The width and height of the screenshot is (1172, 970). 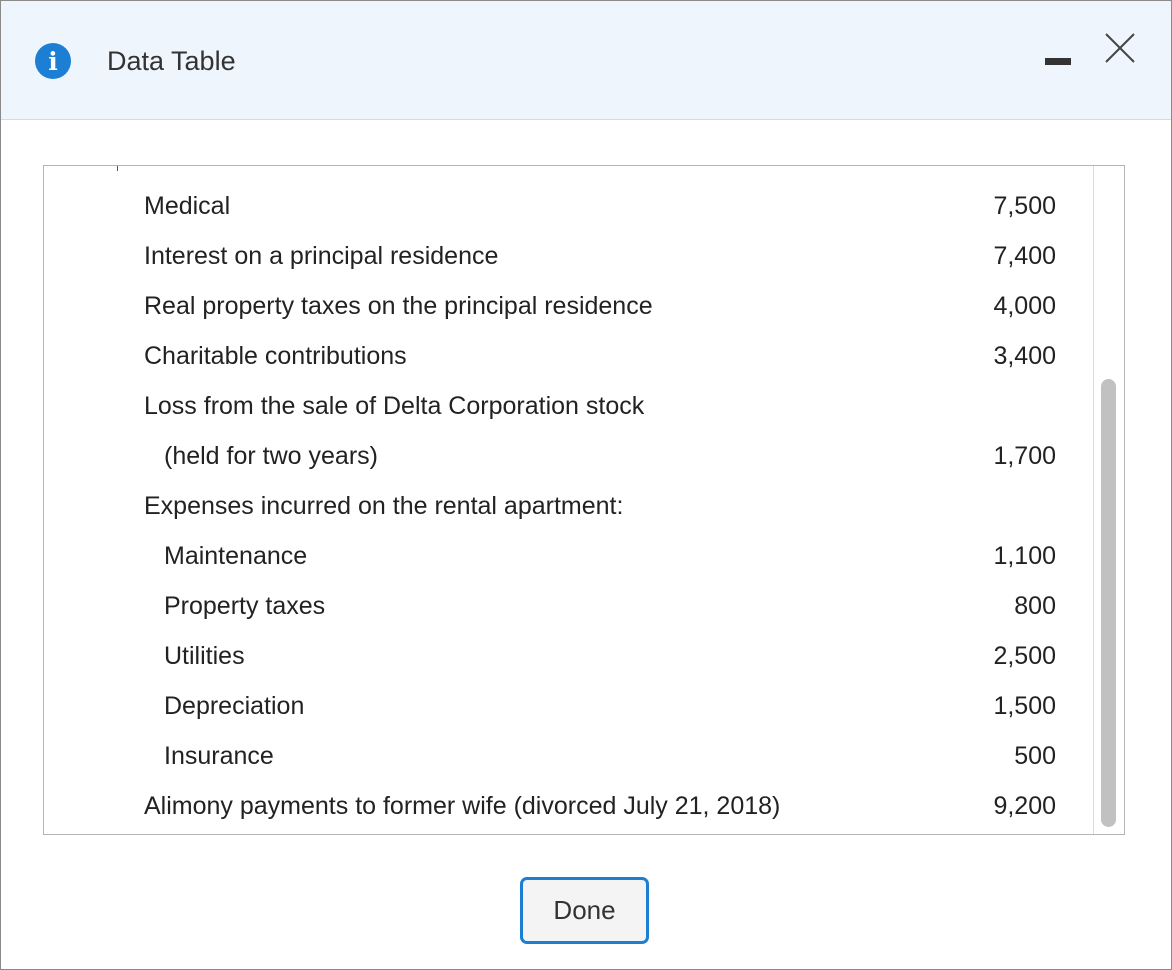 What do you see at coordinates (117, 168) in the screenshot?
I see `scroll-cutoff-mark` at bounding box center [117, 168].